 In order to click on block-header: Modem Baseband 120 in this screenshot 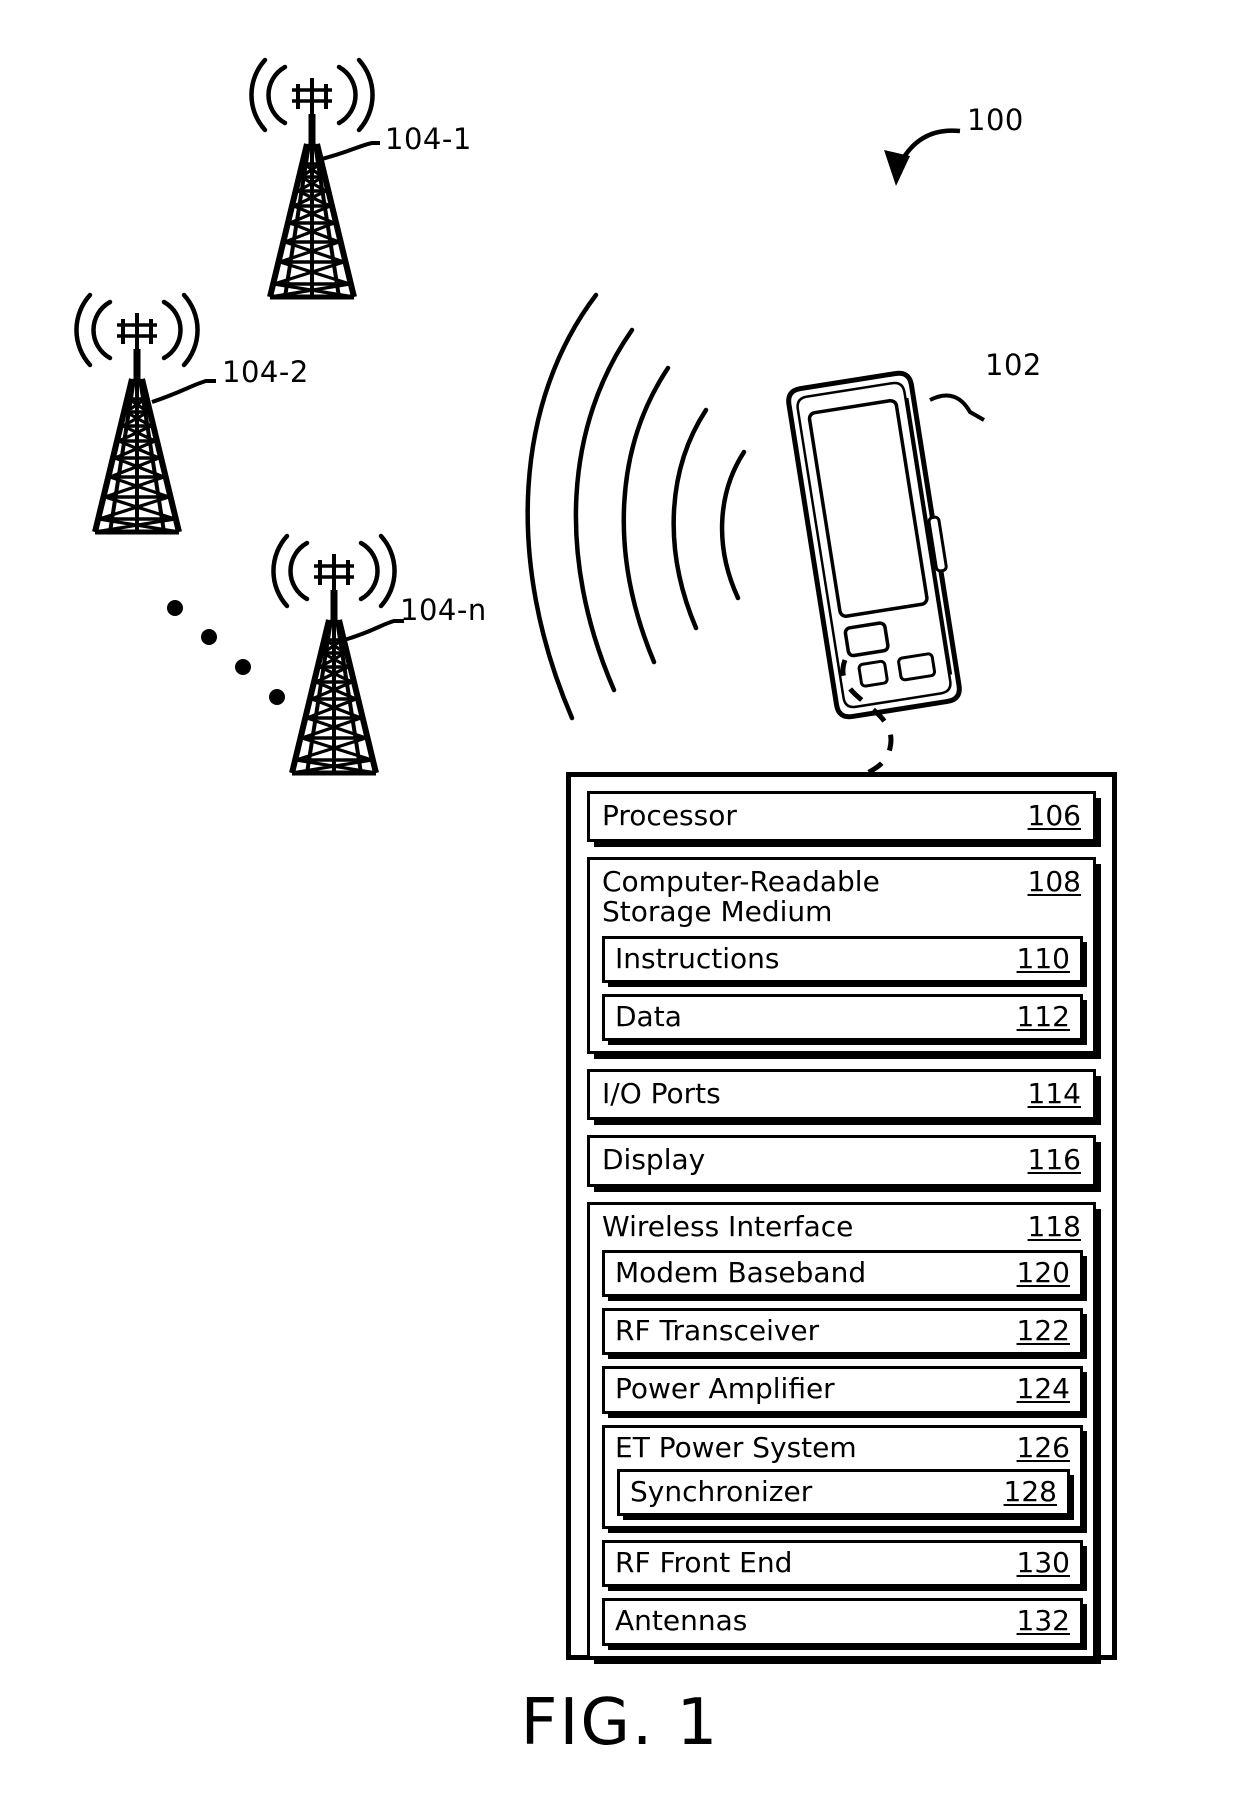, I will do `click(842, 1273)`.